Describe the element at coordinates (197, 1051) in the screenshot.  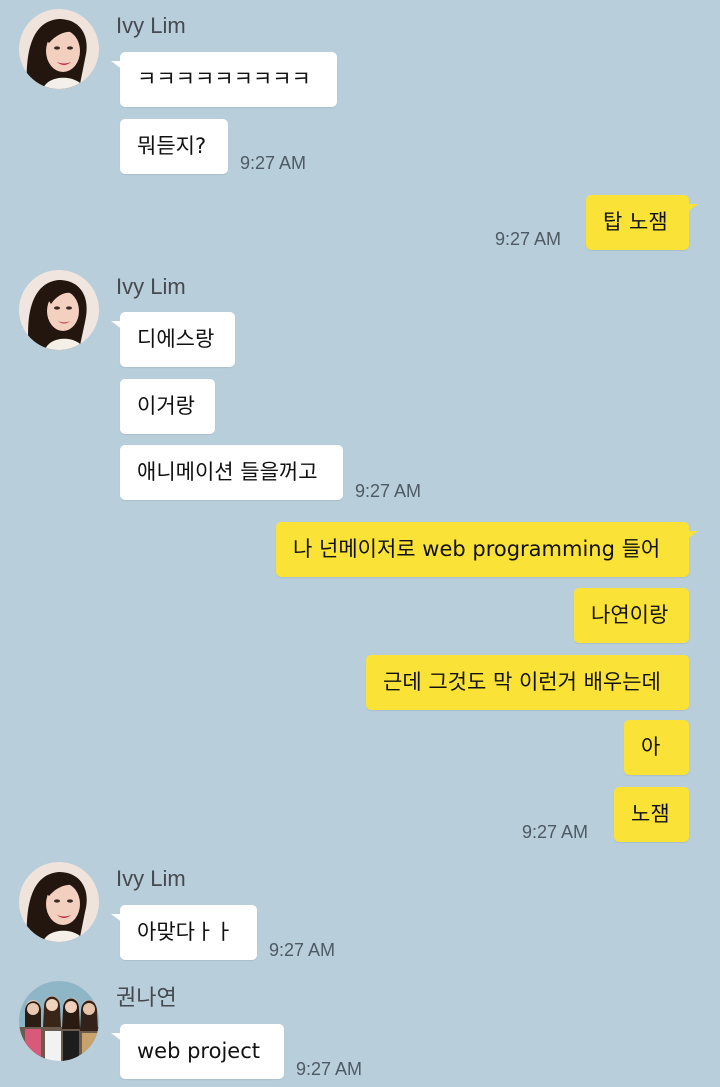
I see `message-bubble: web project` at that location.